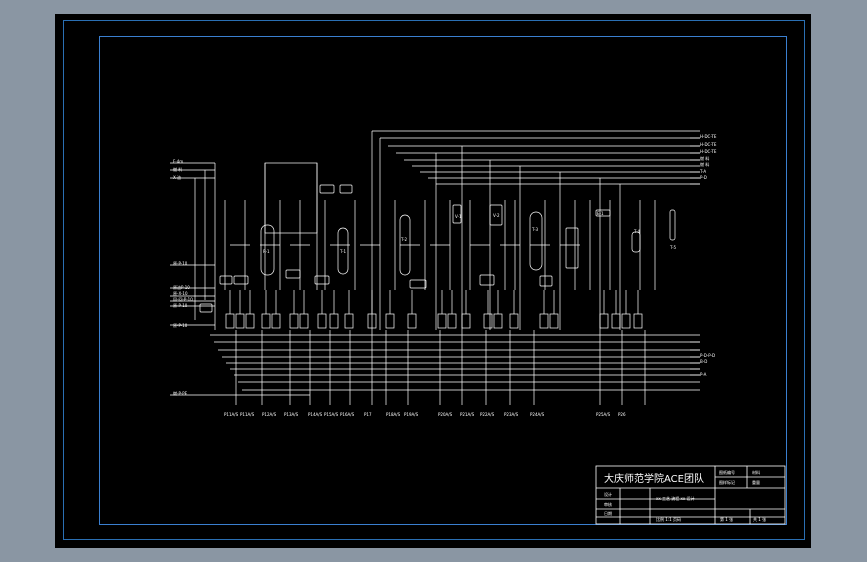 The image size is (867, 562). Describe the element at coordinates (608, 494) in the screenshot. I see `title-block-row-0: 设计` at that location.